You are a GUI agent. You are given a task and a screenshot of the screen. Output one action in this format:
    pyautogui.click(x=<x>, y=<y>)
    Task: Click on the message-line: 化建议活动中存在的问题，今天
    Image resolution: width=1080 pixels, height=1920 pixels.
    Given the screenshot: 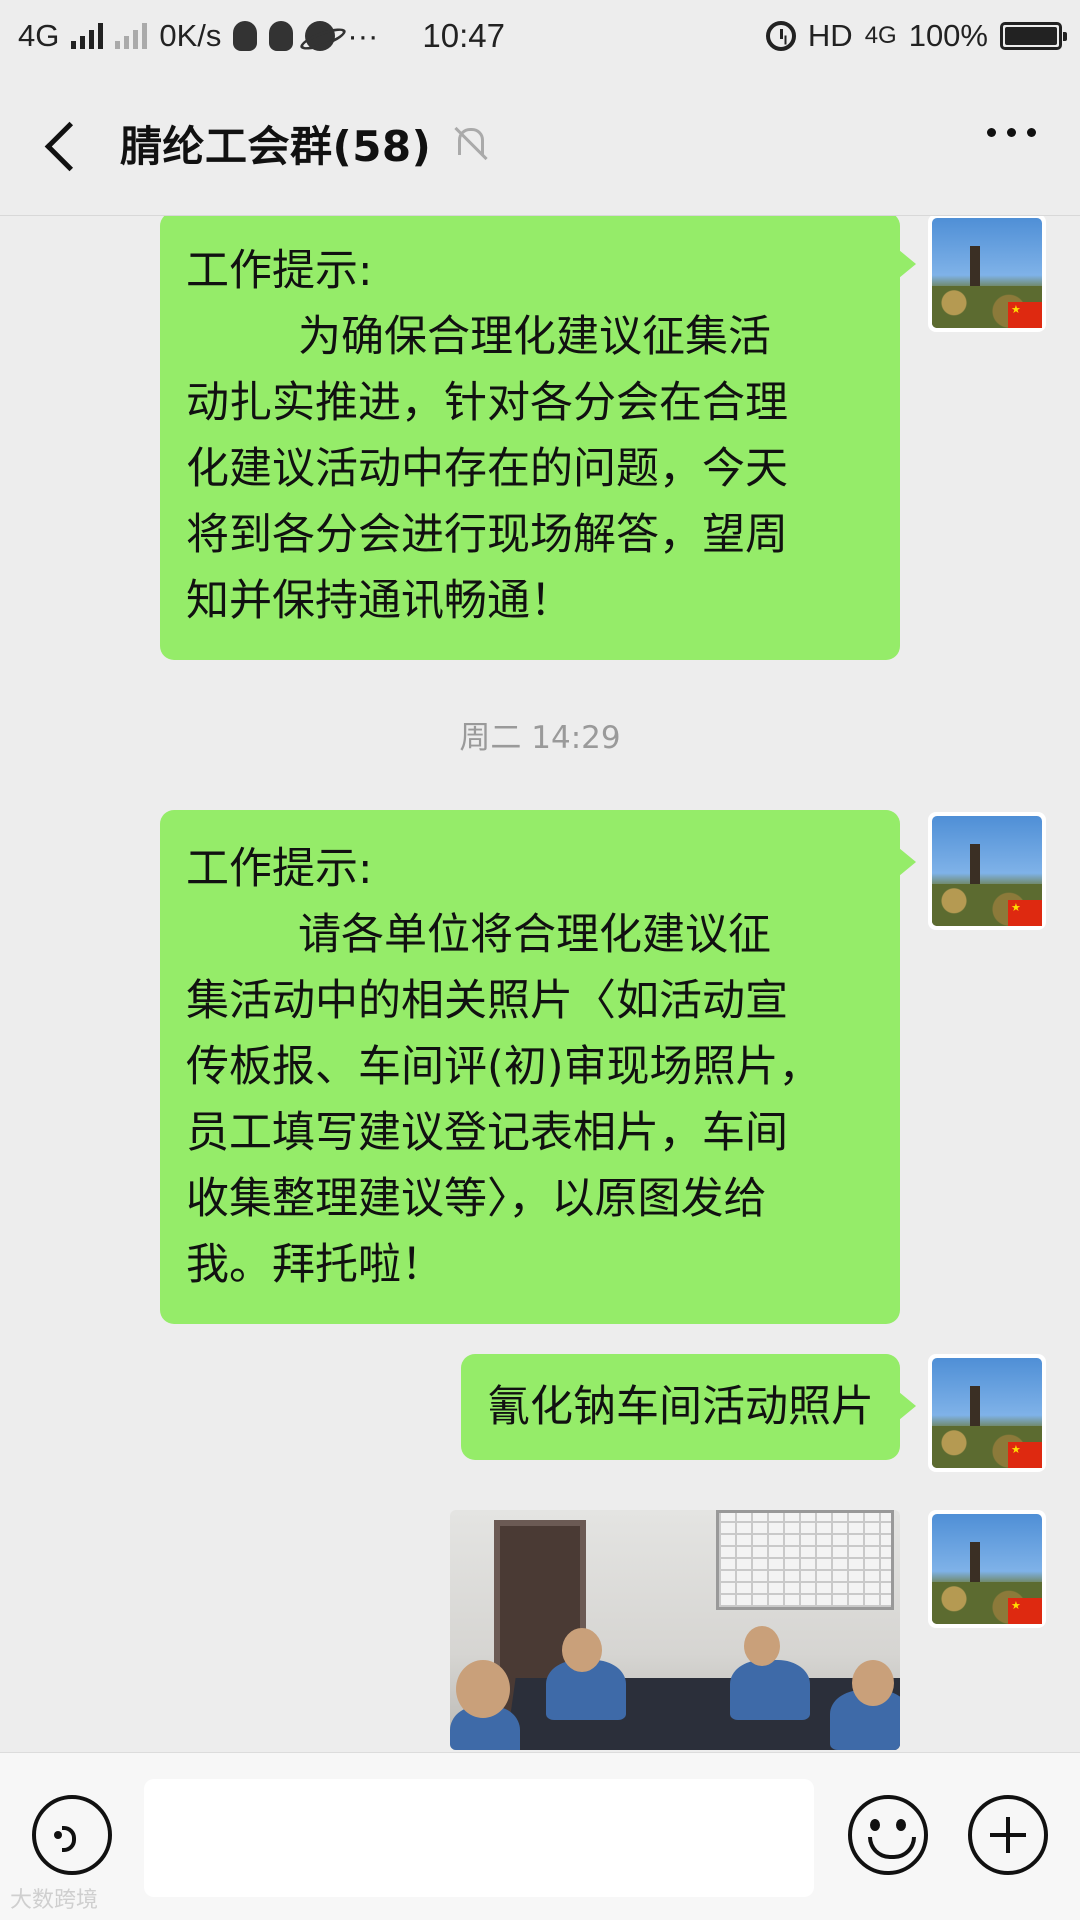 What is the action you would take?
    pyautogui.click(x=487, y=469)
    